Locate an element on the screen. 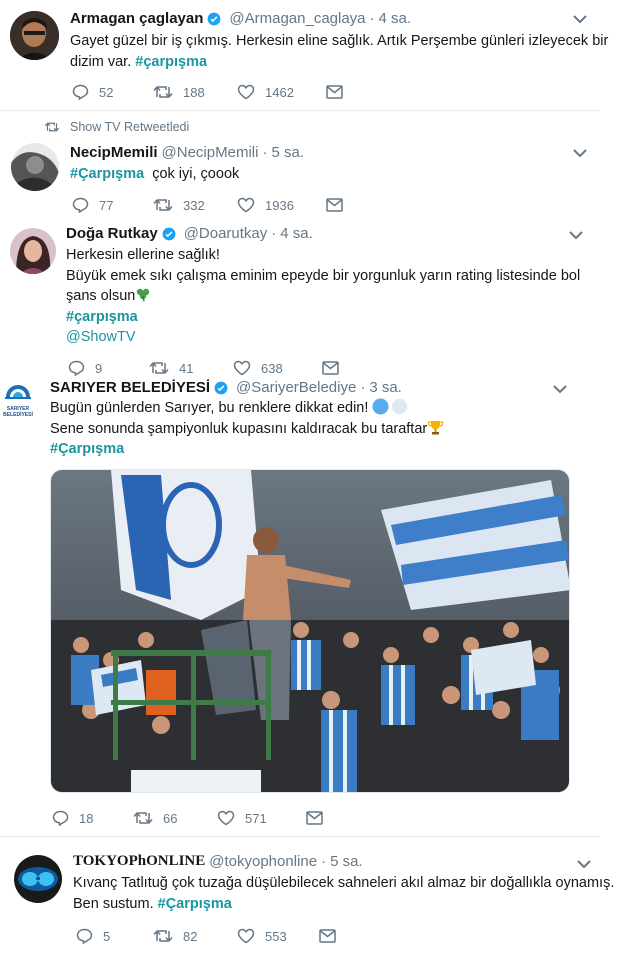 Image resolution: width=640 pixels, height=973 pixels. retweet-button: 188 is located at coordinates (195, 92).